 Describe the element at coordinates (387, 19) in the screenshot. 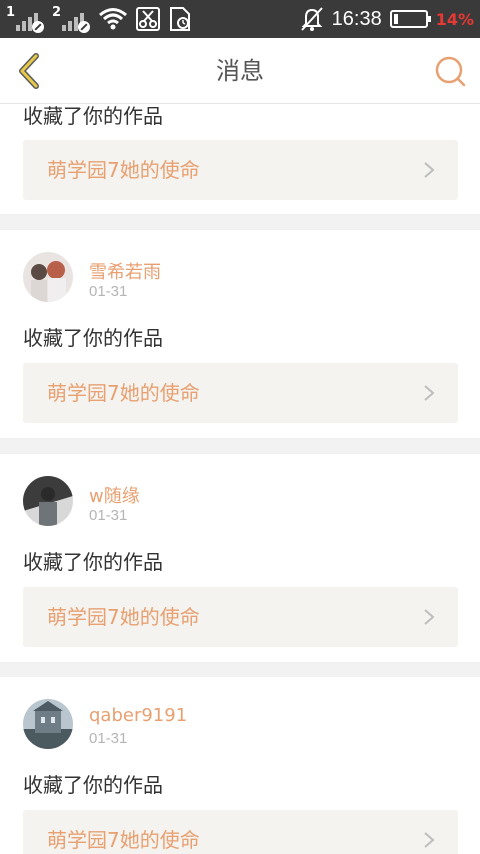

I see `status-right: 16:38 14%` at that location.